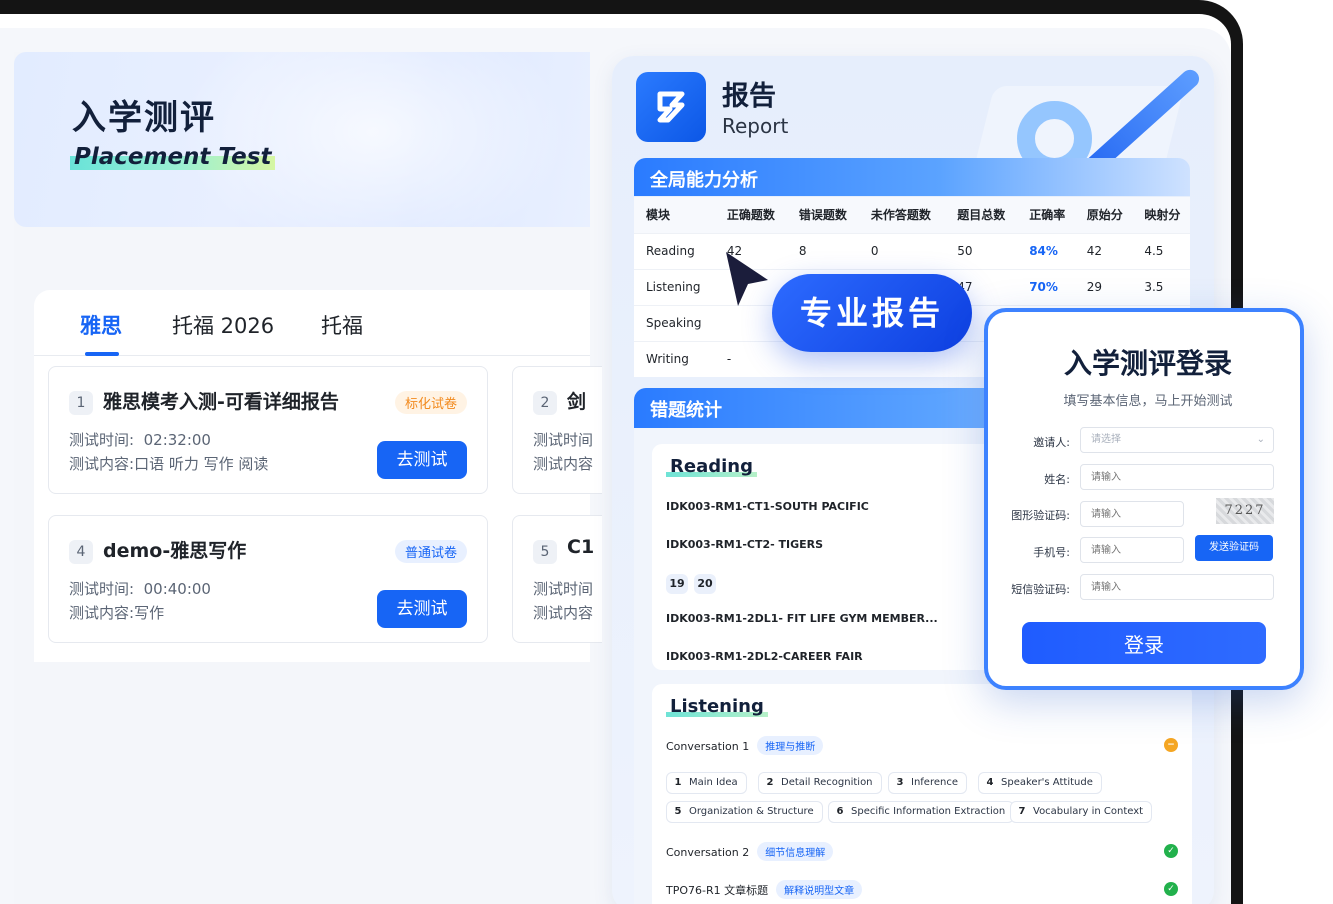  Describe the element at coordinates (1177, 587) in the screenshot. I see `sms-code-input` at that location.